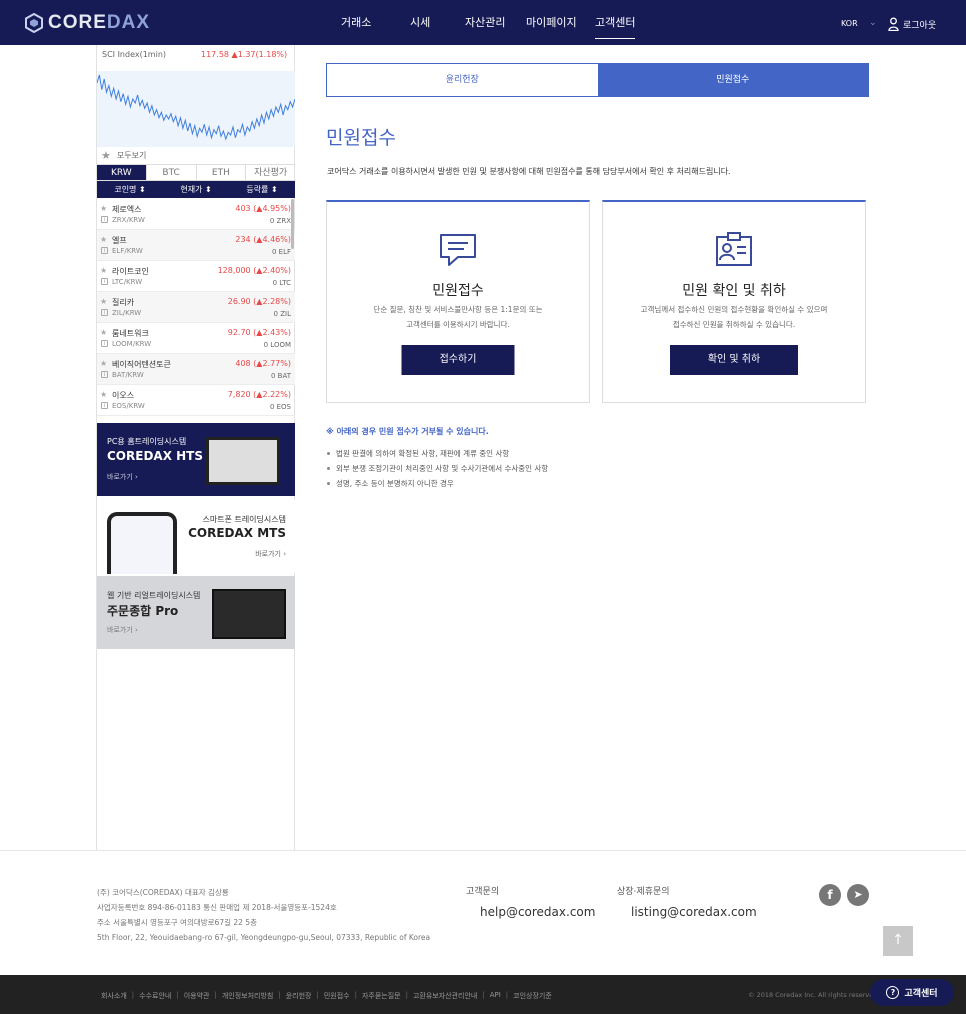  I want to click on telegram-icon: ➤, so click(858, 895).